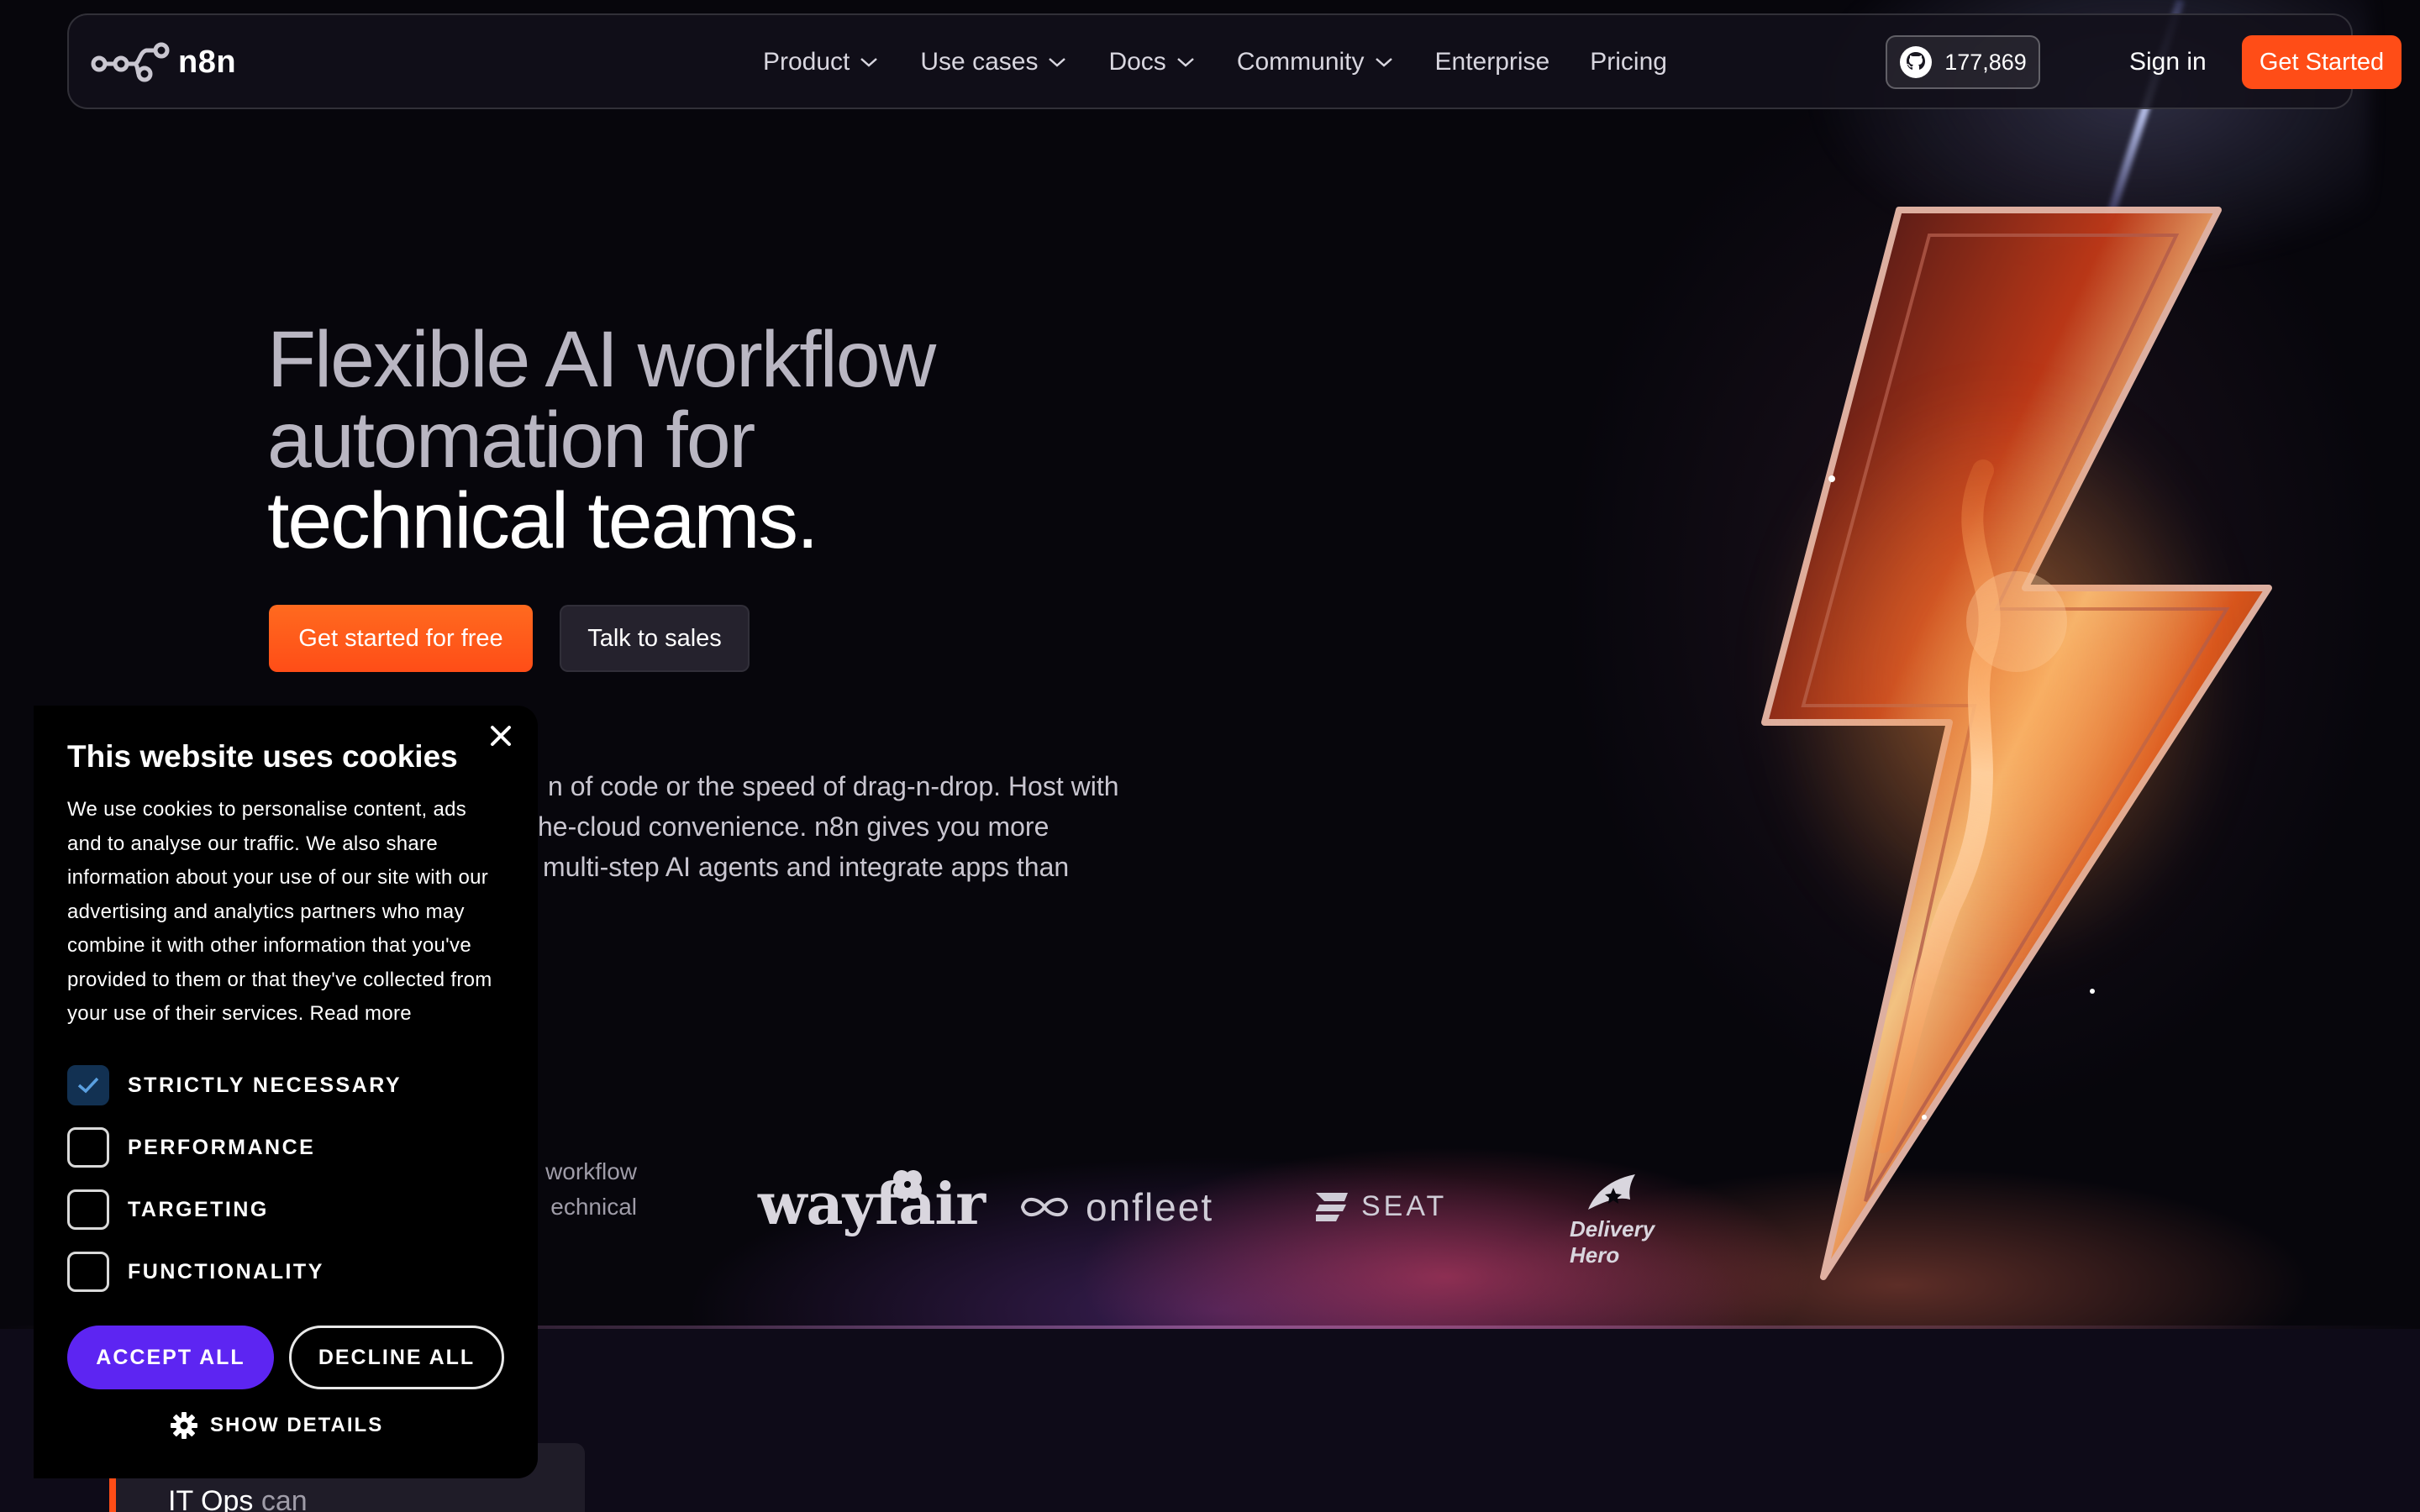 The height and width of the screenshot is (1512, 2420). What do you see at coordinates (2322, 62) in the screenshot?
I see `get-started-button: Get Started` at bounding box center [2322, 62].